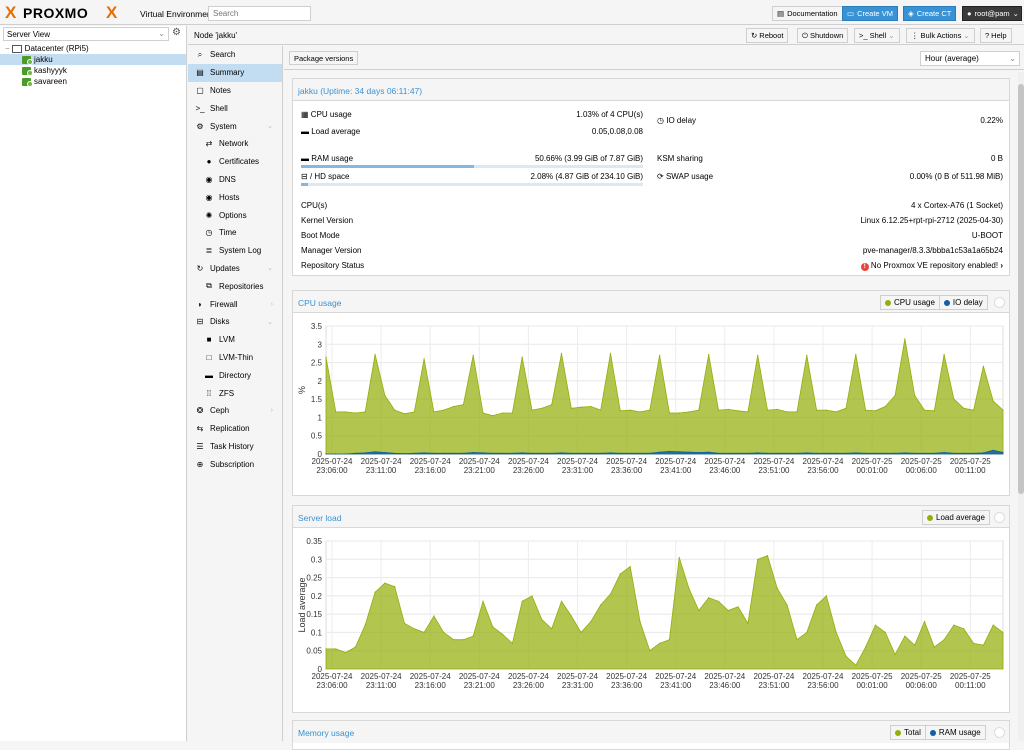 Image resolution: width=1024 pixels, height=750 pixels. What do you see at coordinates (235, 429) in the screenshot?
I see `nav-item-replication: ⇆ Replication` at bounding box center [235, 429].